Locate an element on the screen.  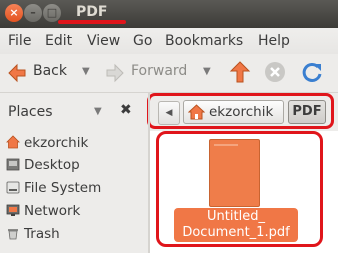
network-icon is located at coordinates (13, 210).